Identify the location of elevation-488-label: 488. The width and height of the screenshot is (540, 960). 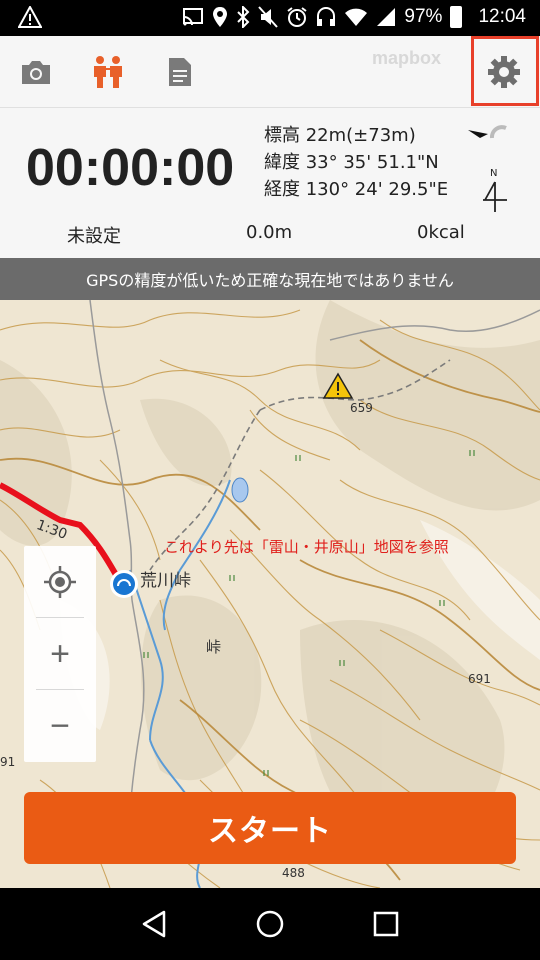
(293, 873).